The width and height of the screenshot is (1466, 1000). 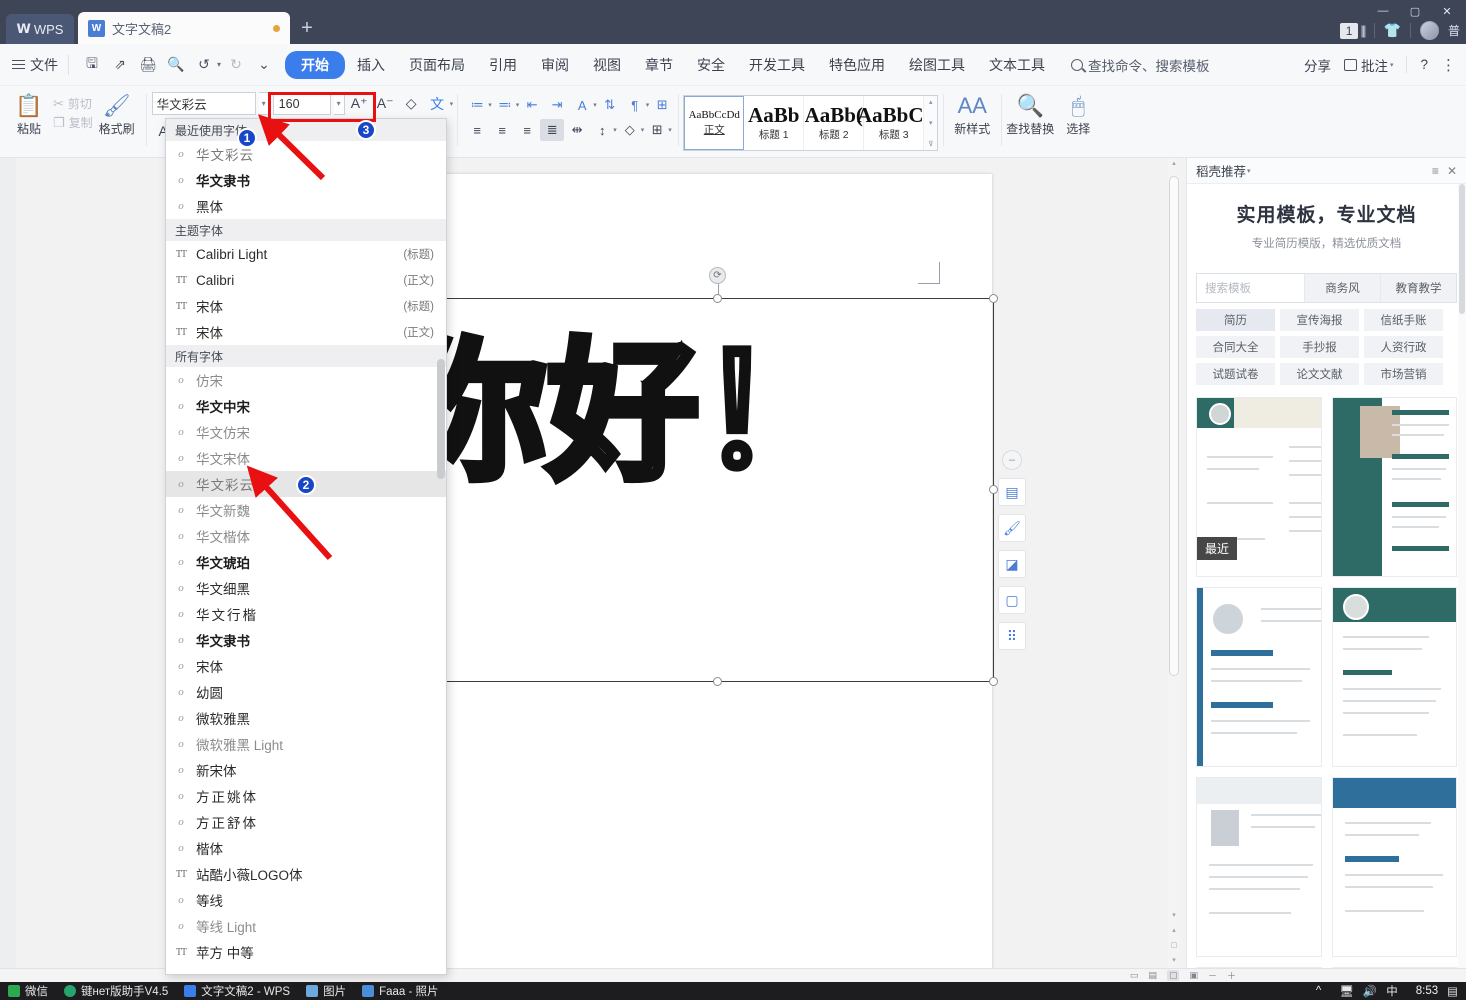 I want to click on chip-education: 教育教学, so click(x=1418, y=288).